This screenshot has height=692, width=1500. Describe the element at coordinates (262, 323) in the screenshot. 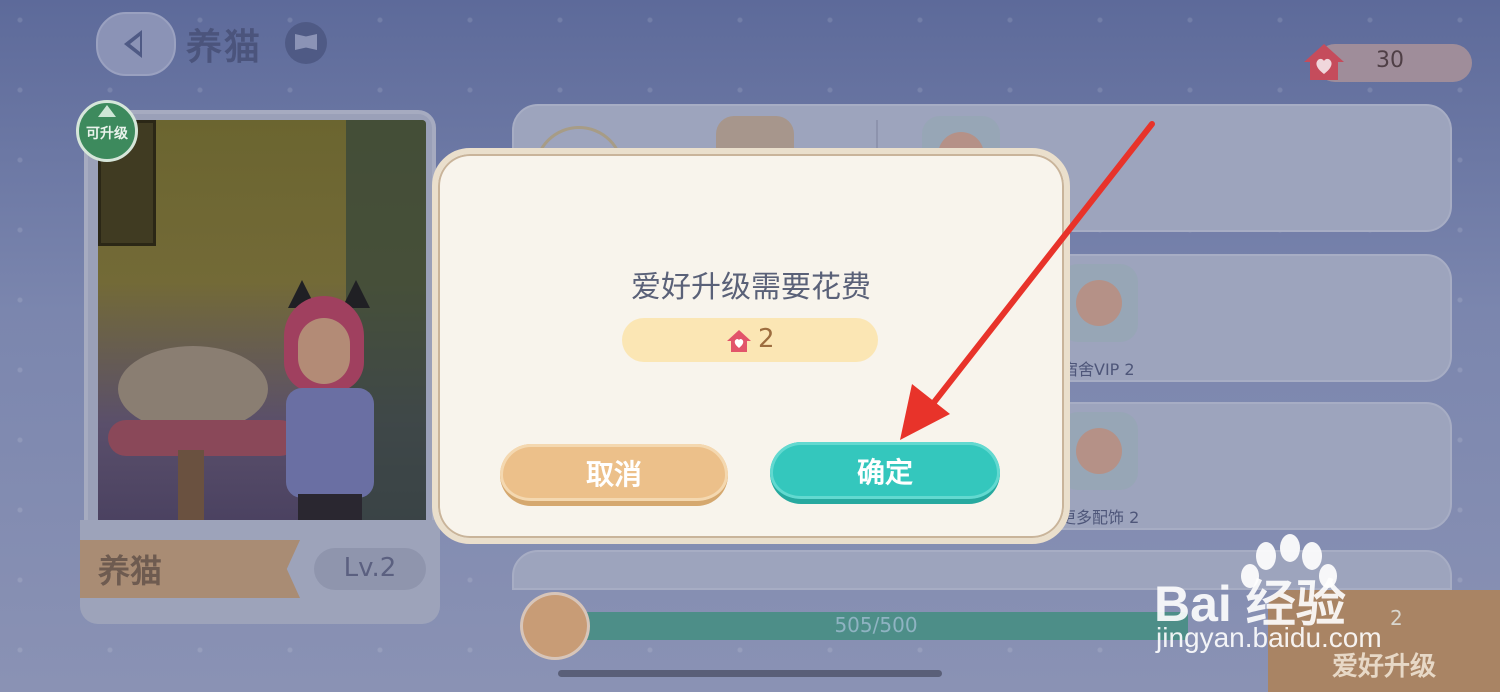

I see `character-illustration` at that location.